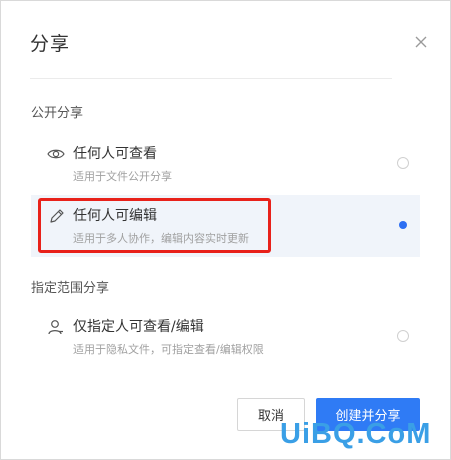  Describe the element at coordinates (421, 42) in the screenshot. I see `close-icon` at that location.